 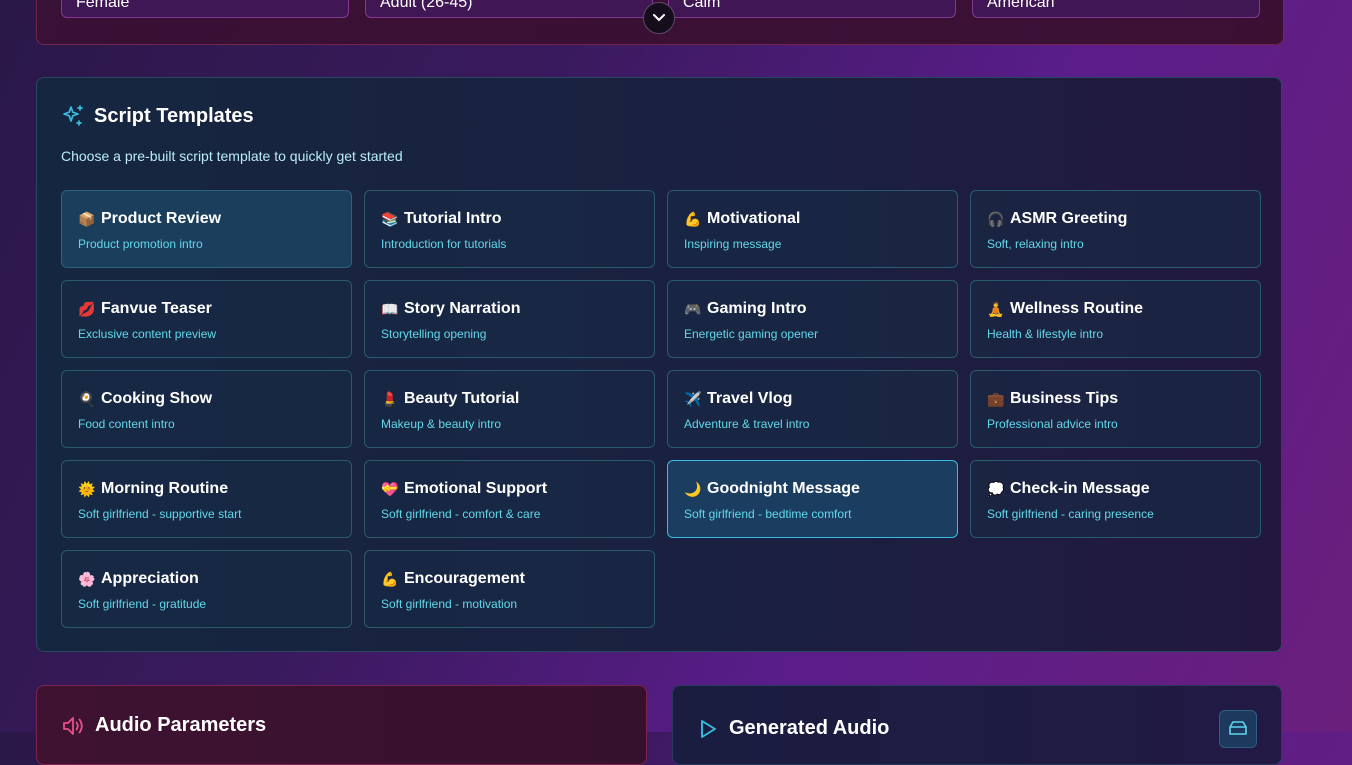 What do you see at coordinates (751, 334) in the screenshot?
I see `template-subtitle: Energetic gaming opener` at bounding box center [751, 334].